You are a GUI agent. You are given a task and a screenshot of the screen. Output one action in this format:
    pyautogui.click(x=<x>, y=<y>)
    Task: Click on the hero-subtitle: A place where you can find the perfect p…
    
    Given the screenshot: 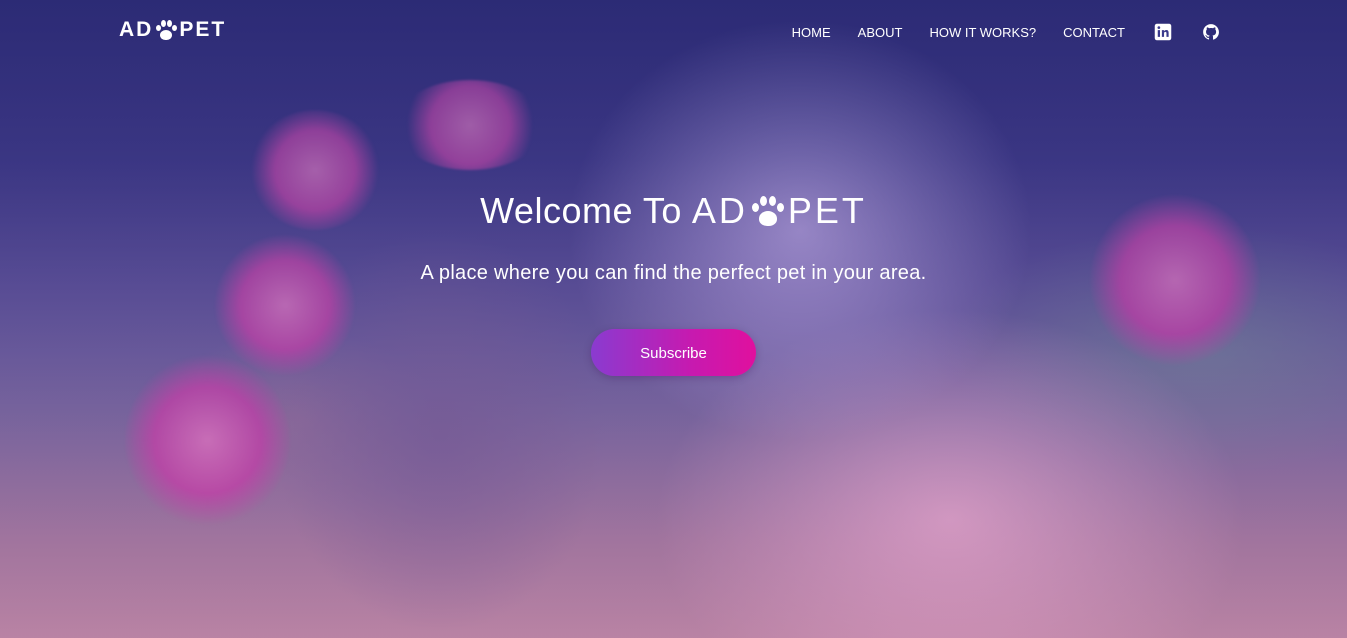 What is the action you would take?
    pyautogui.click(x=673, y=273)
    